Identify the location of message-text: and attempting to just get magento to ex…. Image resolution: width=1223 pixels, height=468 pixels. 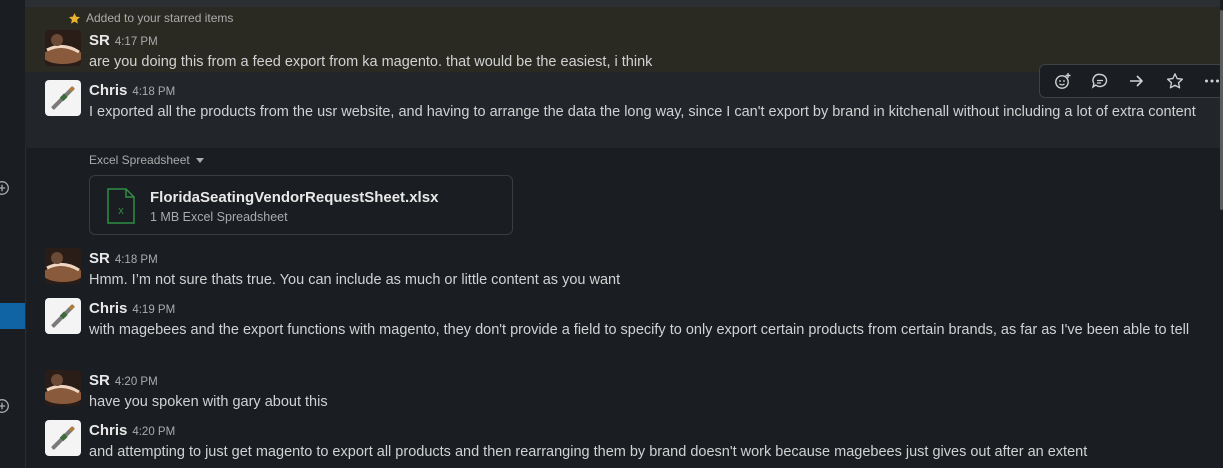
(588, 452).